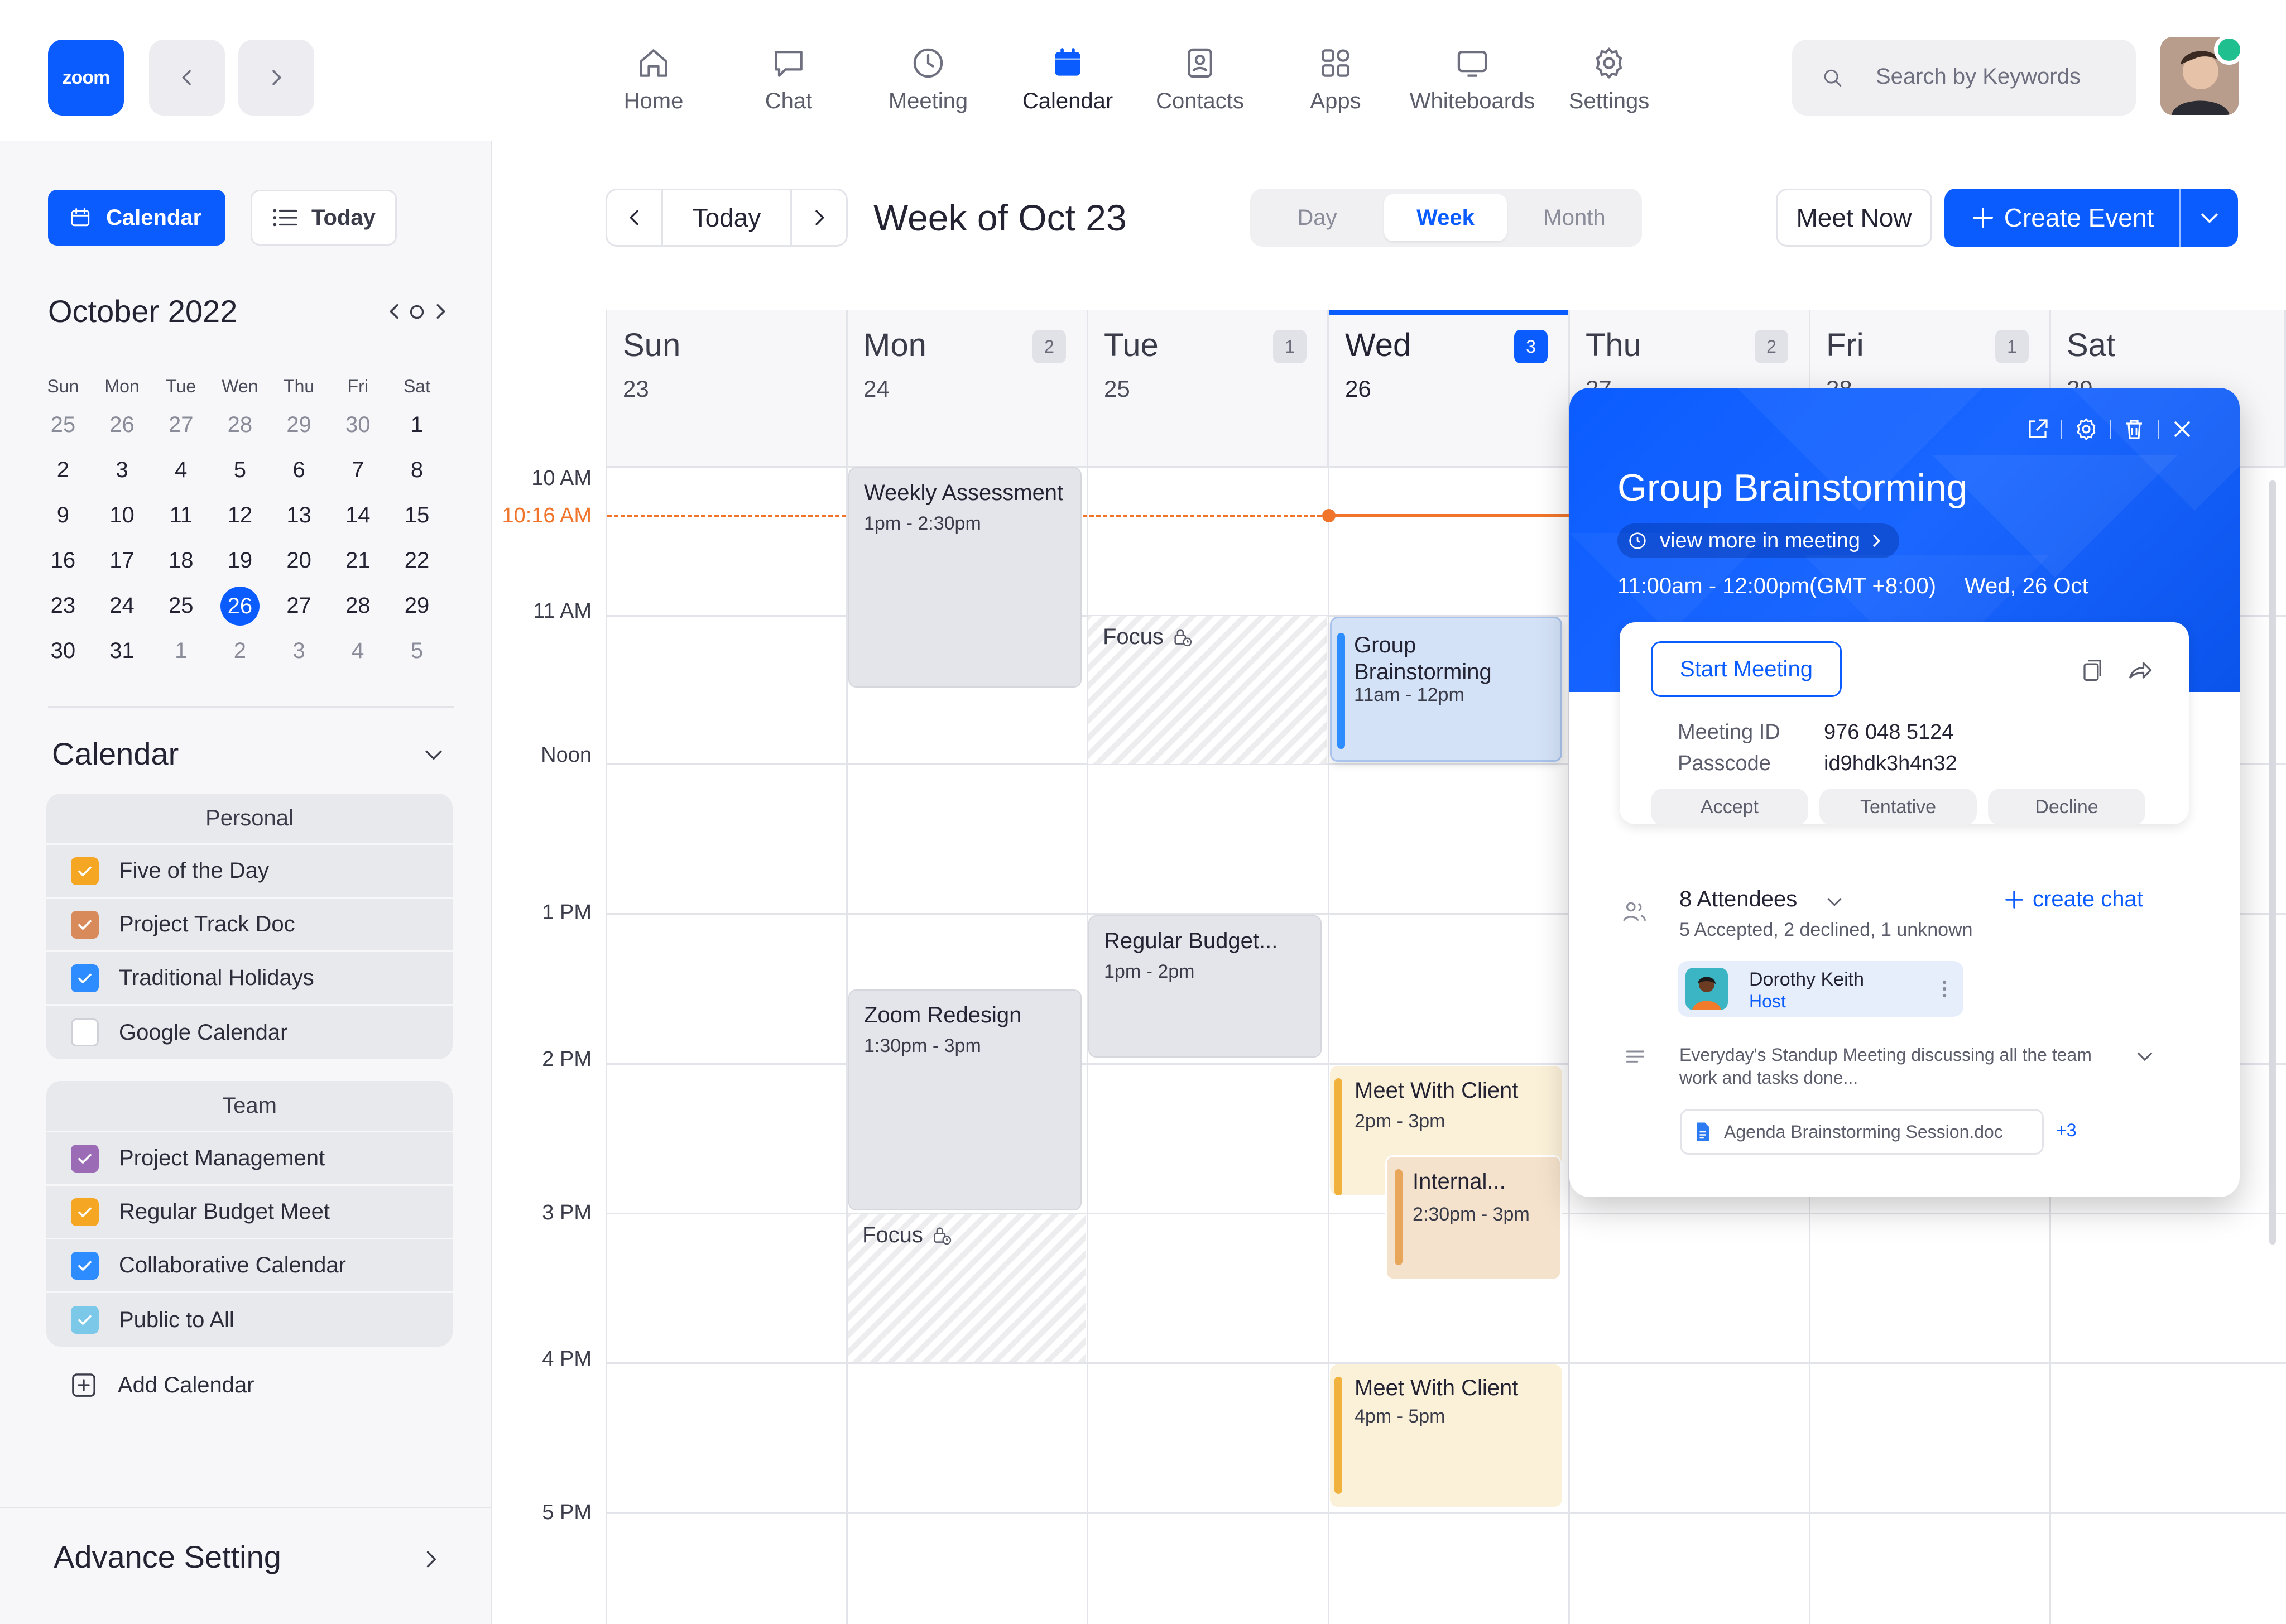 The image size is (2286, 1624). I want to click on tab-contacts: Contacts, so click(1200, 81).